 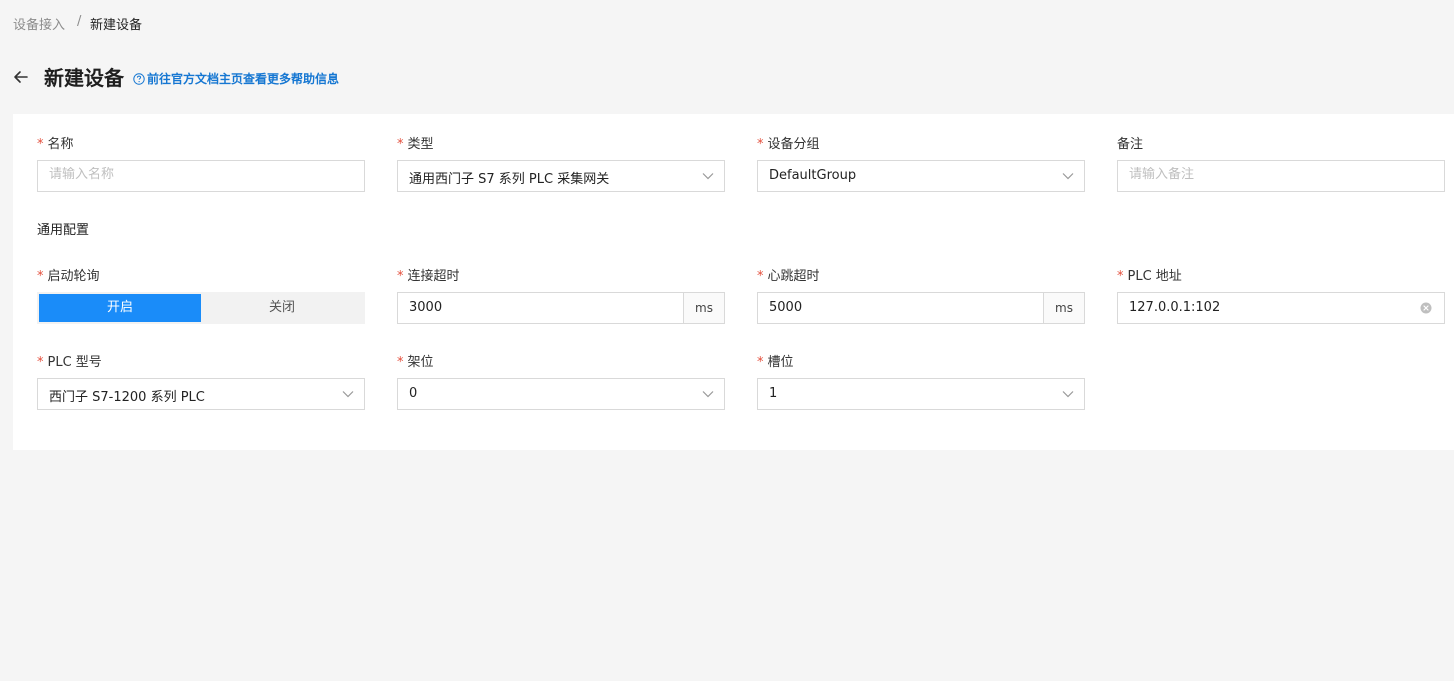 I want to click on page-header: 新建设备 前往官方文档主页查看更多帮助信息, so click(x=727, y=77).